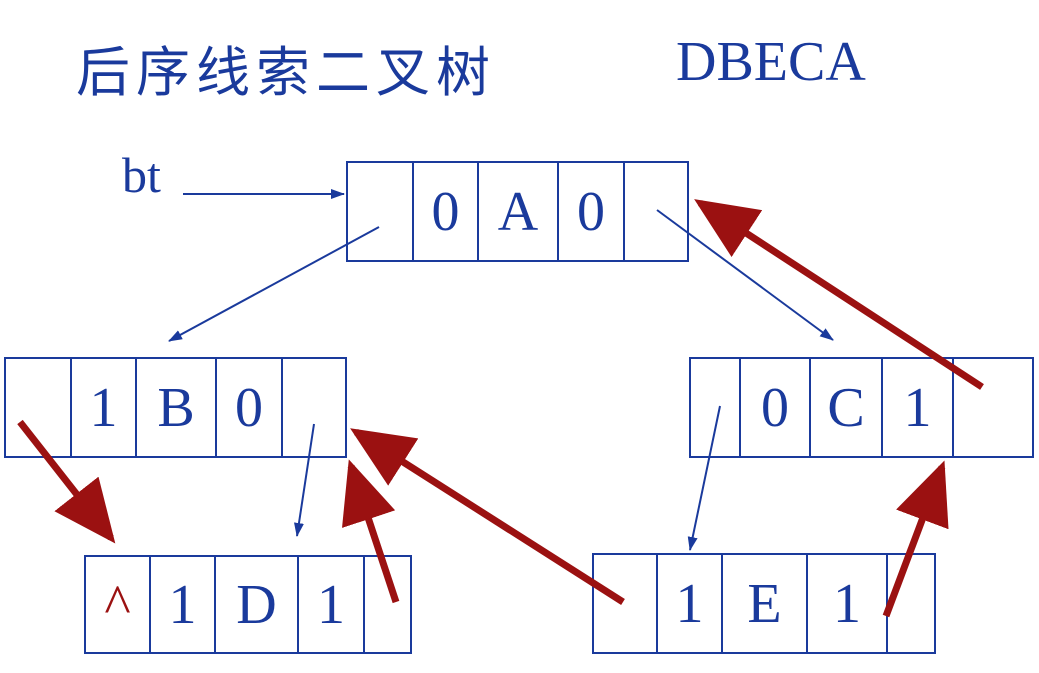 This screenshot has height=673, width=1039. Describe the element at coordinates (371, 531) in the screenshot. I see `thread-link-d-b` at that location.